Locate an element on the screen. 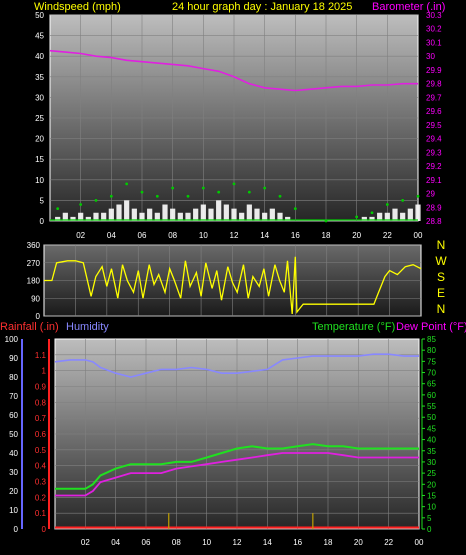 This screenshot has height=555, width=466. temperature-tick-label: 50 is located at coordinates (431, 417).